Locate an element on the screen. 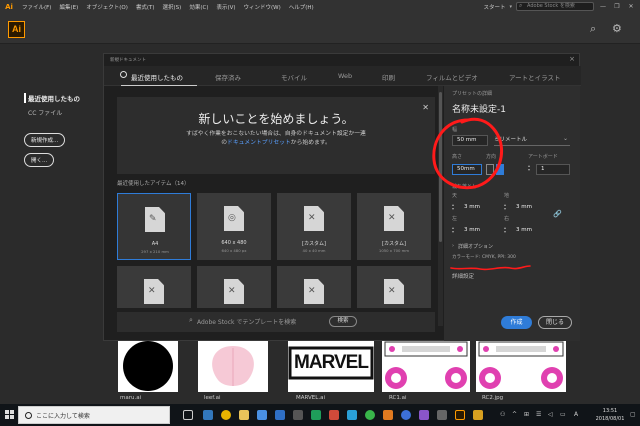  store-icon is located at coordinates (262, 415).